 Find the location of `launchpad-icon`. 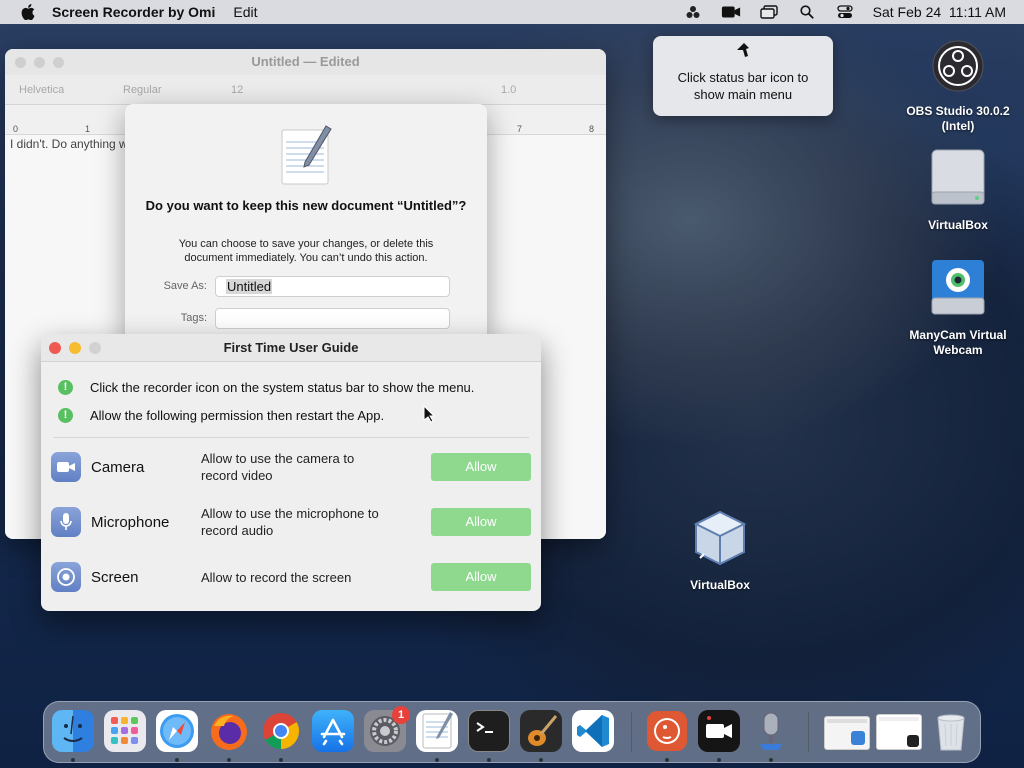

launchpad-icon is located at coordinates (124, 730).